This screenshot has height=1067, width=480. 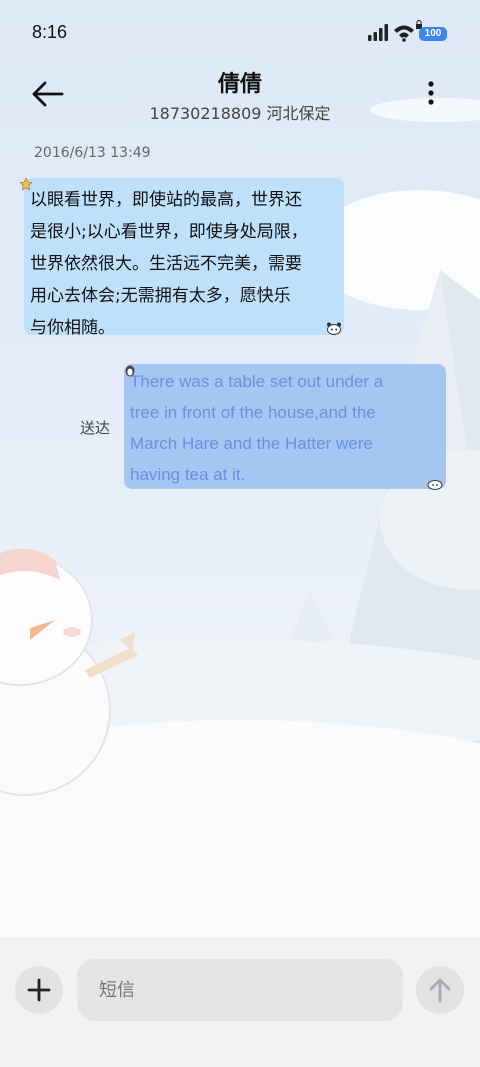 What do you see at coordinates (378, 32) in the screenshot?
I see `signal-bars-icon` at bounding box center [378, 32].